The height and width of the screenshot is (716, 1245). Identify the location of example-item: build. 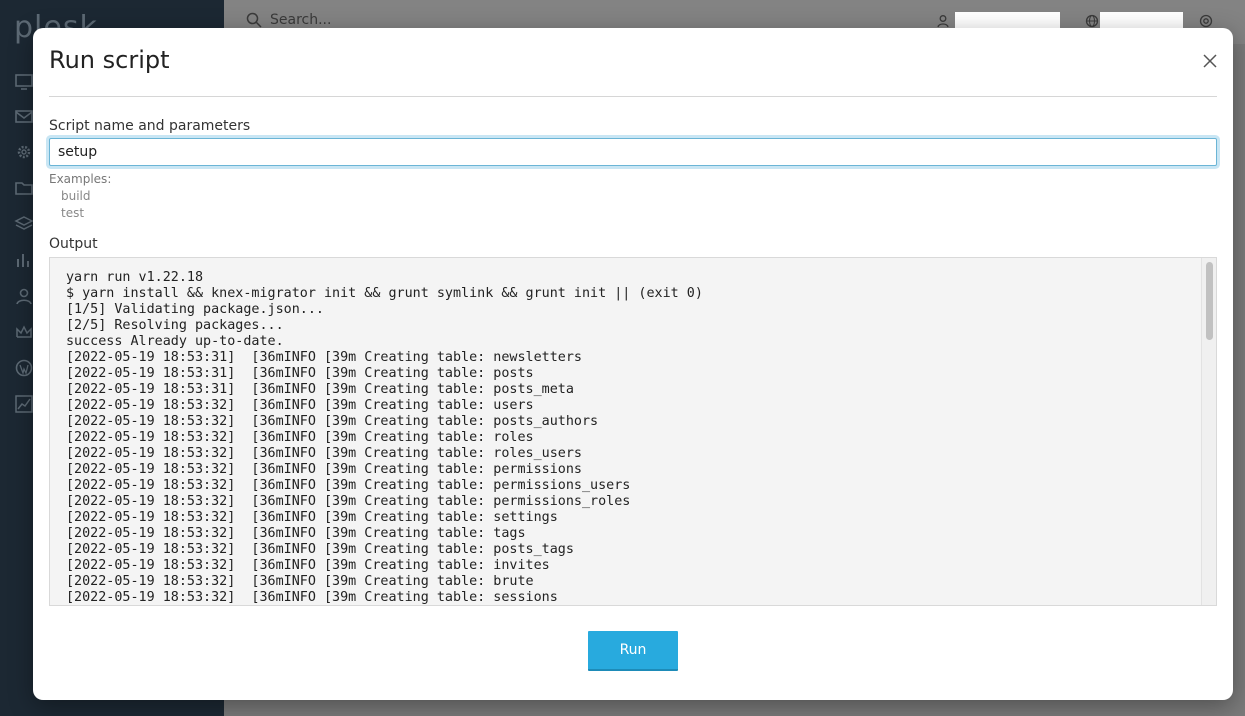
(76, 196).